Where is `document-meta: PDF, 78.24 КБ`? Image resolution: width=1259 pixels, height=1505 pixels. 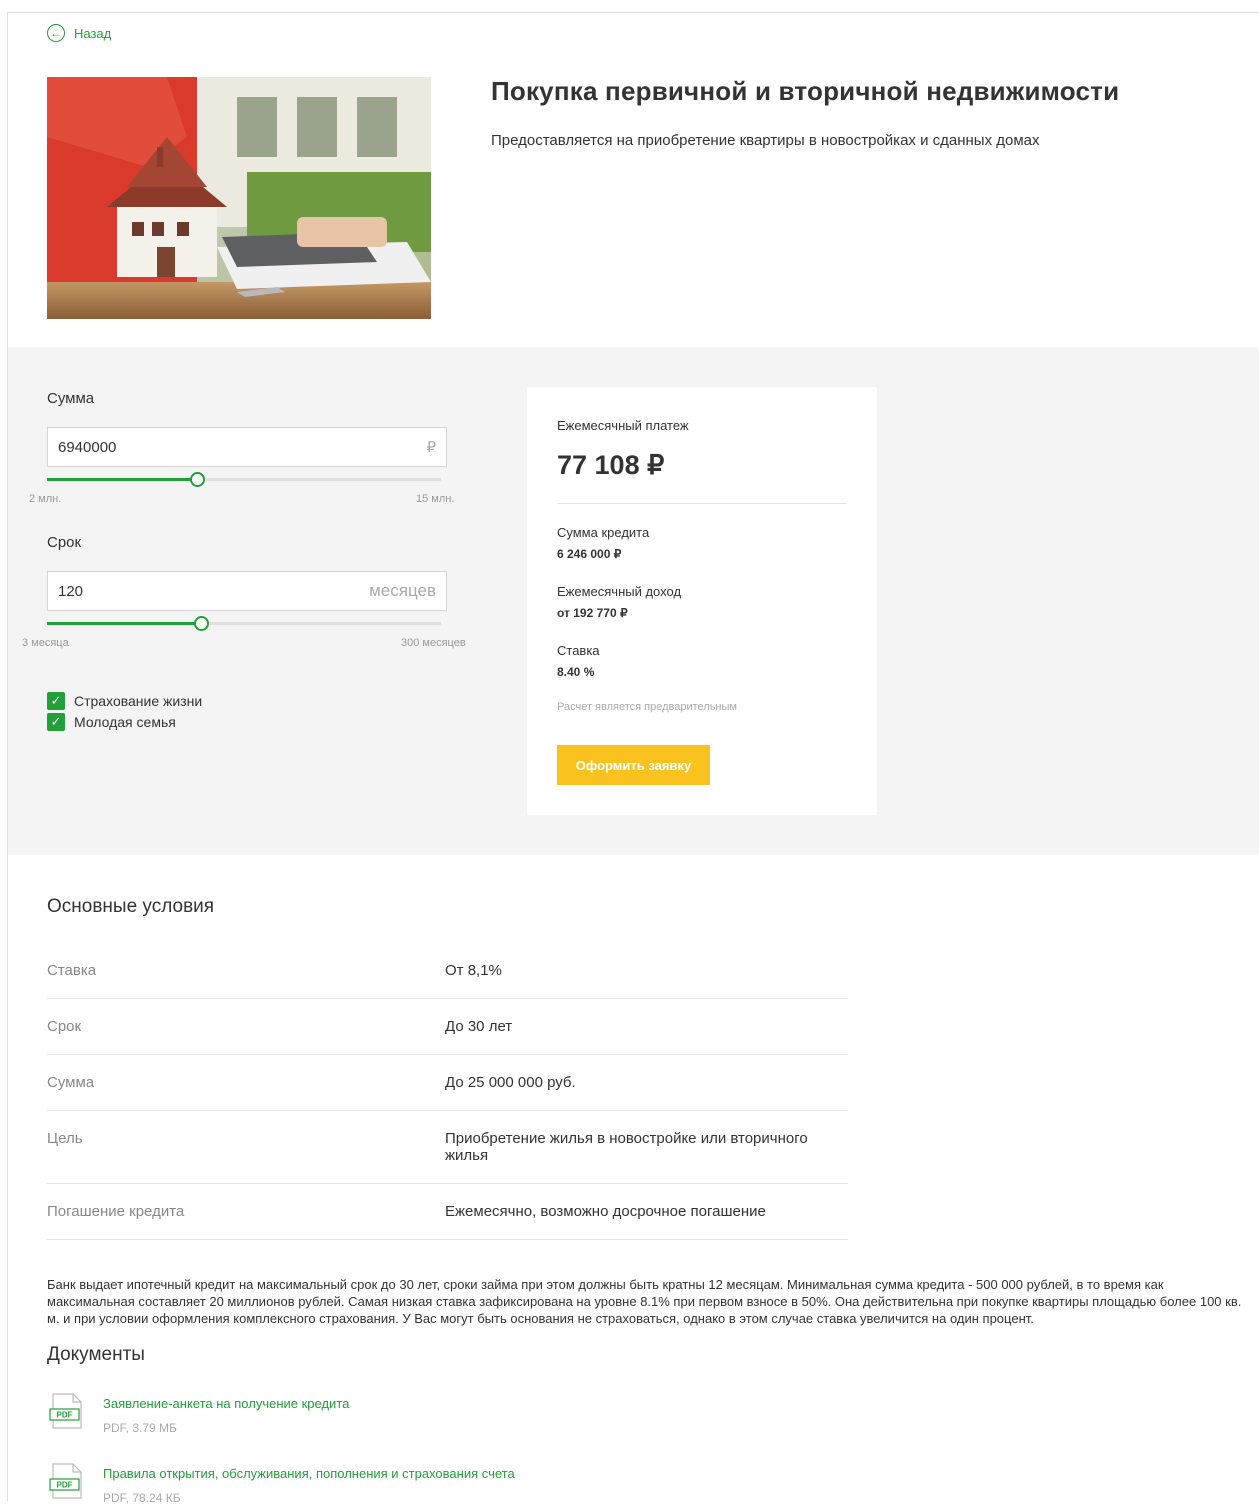
document-meta: PDF, 78.24 КБ is located at coordinates (142, 1498).